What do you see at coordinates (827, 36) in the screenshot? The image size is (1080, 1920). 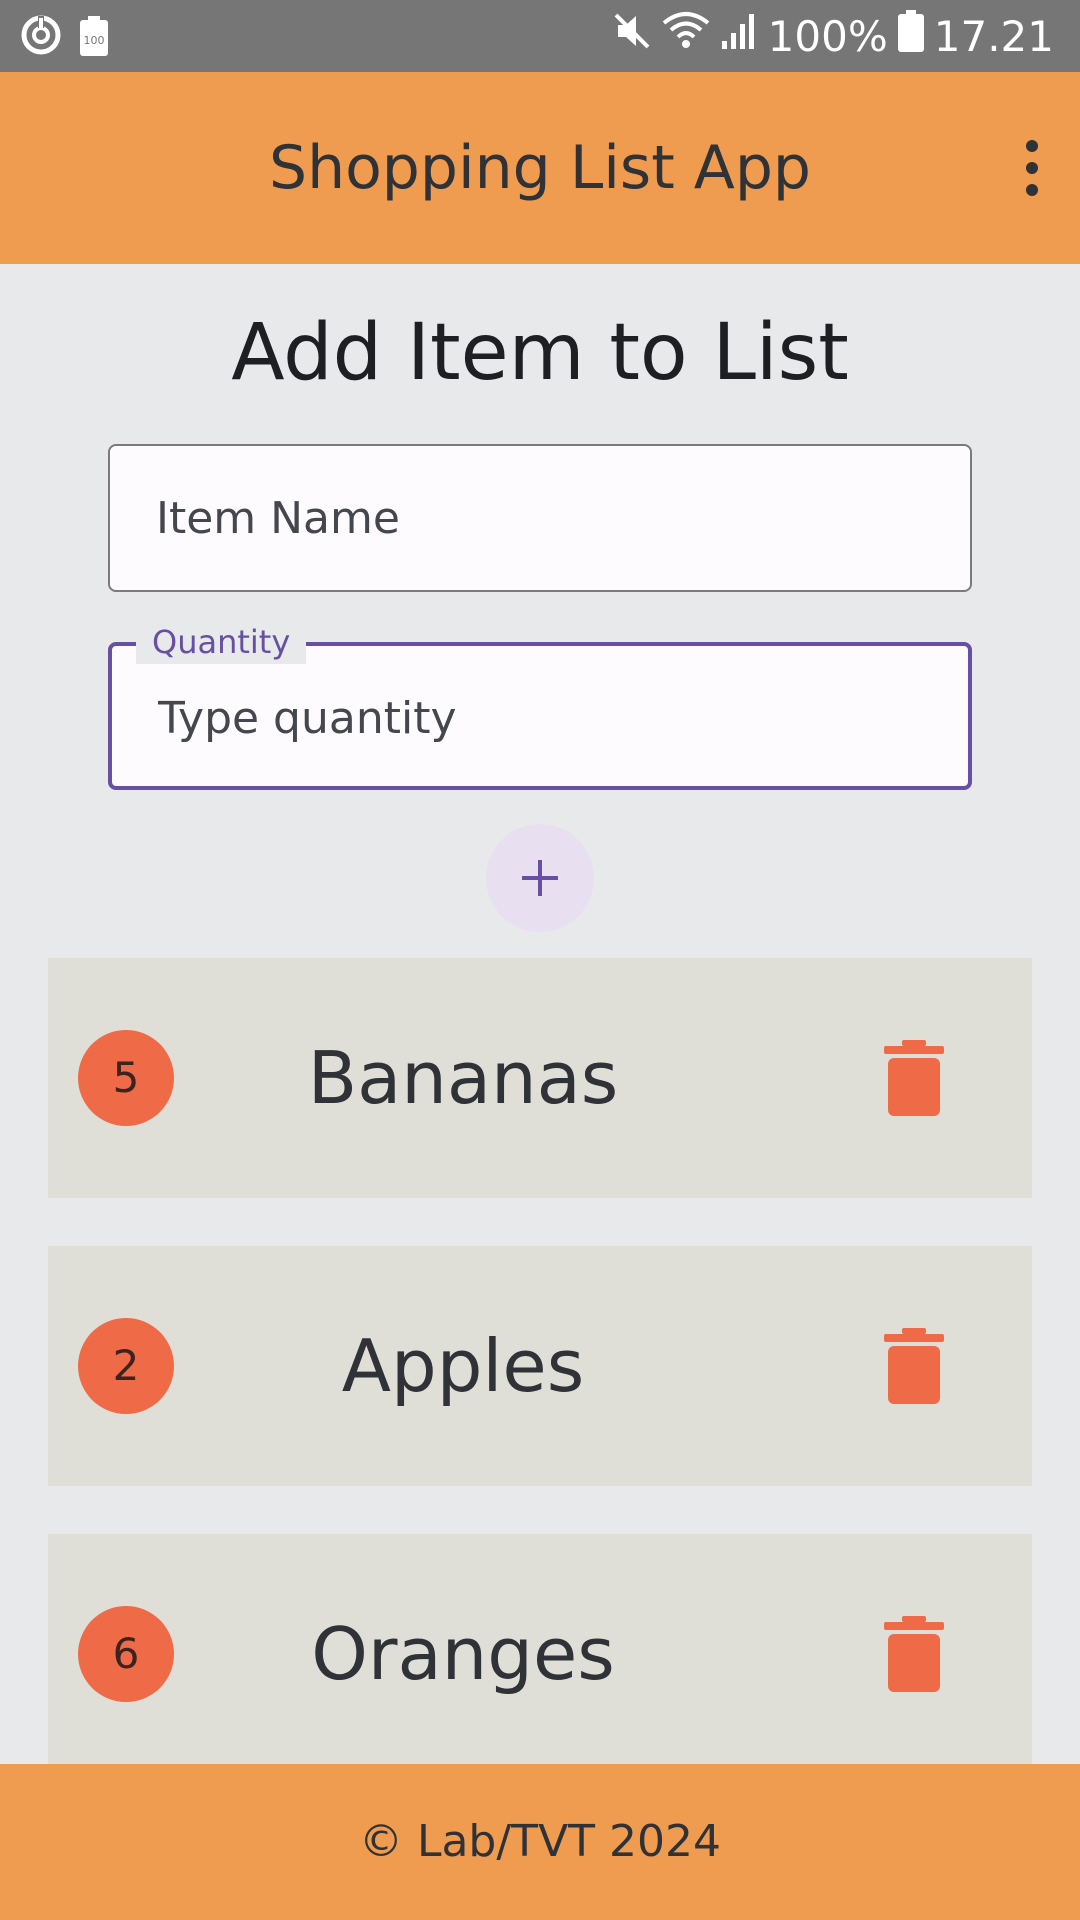 I see `battery-percent: 100%` at bounding box center [827, 36].